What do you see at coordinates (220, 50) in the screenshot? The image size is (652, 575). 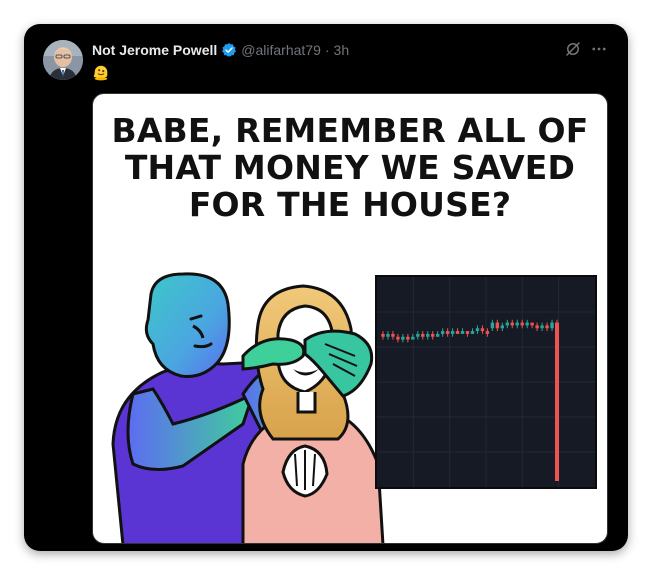 I see `tweet-header: Not Jerome Powell @alifarhat79 · 3h` at bounding box center [220, 50].